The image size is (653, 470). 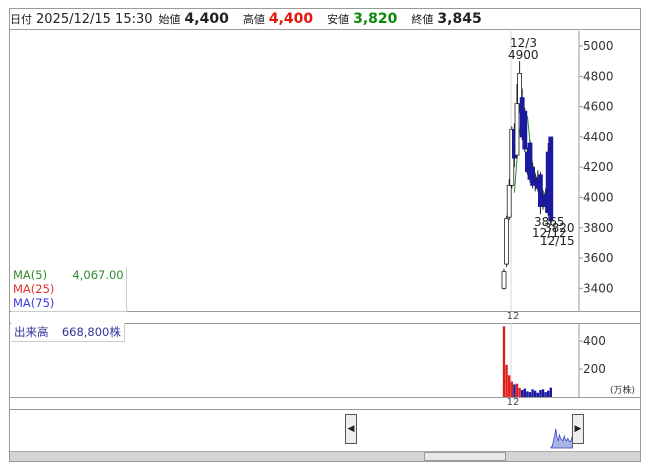 I want to click on volume-unit-label: (万株), so click(x=622, y=390).